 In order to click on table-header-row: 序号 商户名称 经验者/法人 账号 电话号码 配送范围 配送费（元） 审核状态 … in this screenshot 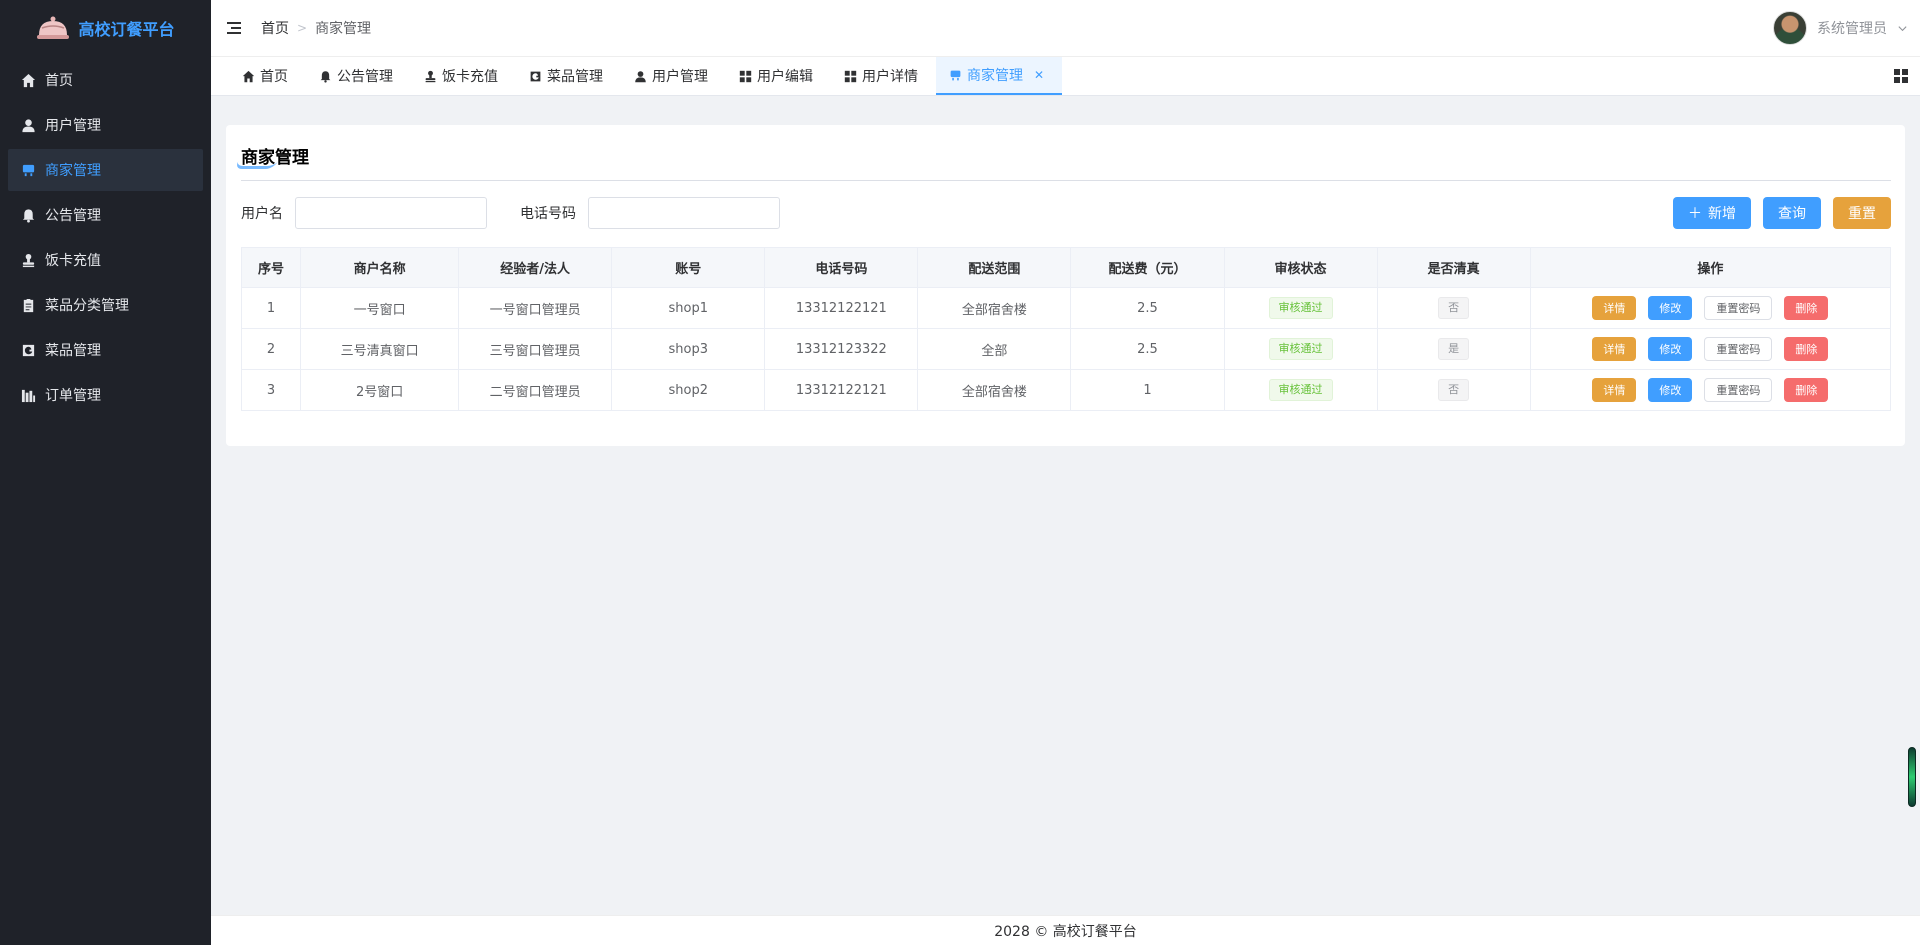, I will do `click(1066, 267)`.